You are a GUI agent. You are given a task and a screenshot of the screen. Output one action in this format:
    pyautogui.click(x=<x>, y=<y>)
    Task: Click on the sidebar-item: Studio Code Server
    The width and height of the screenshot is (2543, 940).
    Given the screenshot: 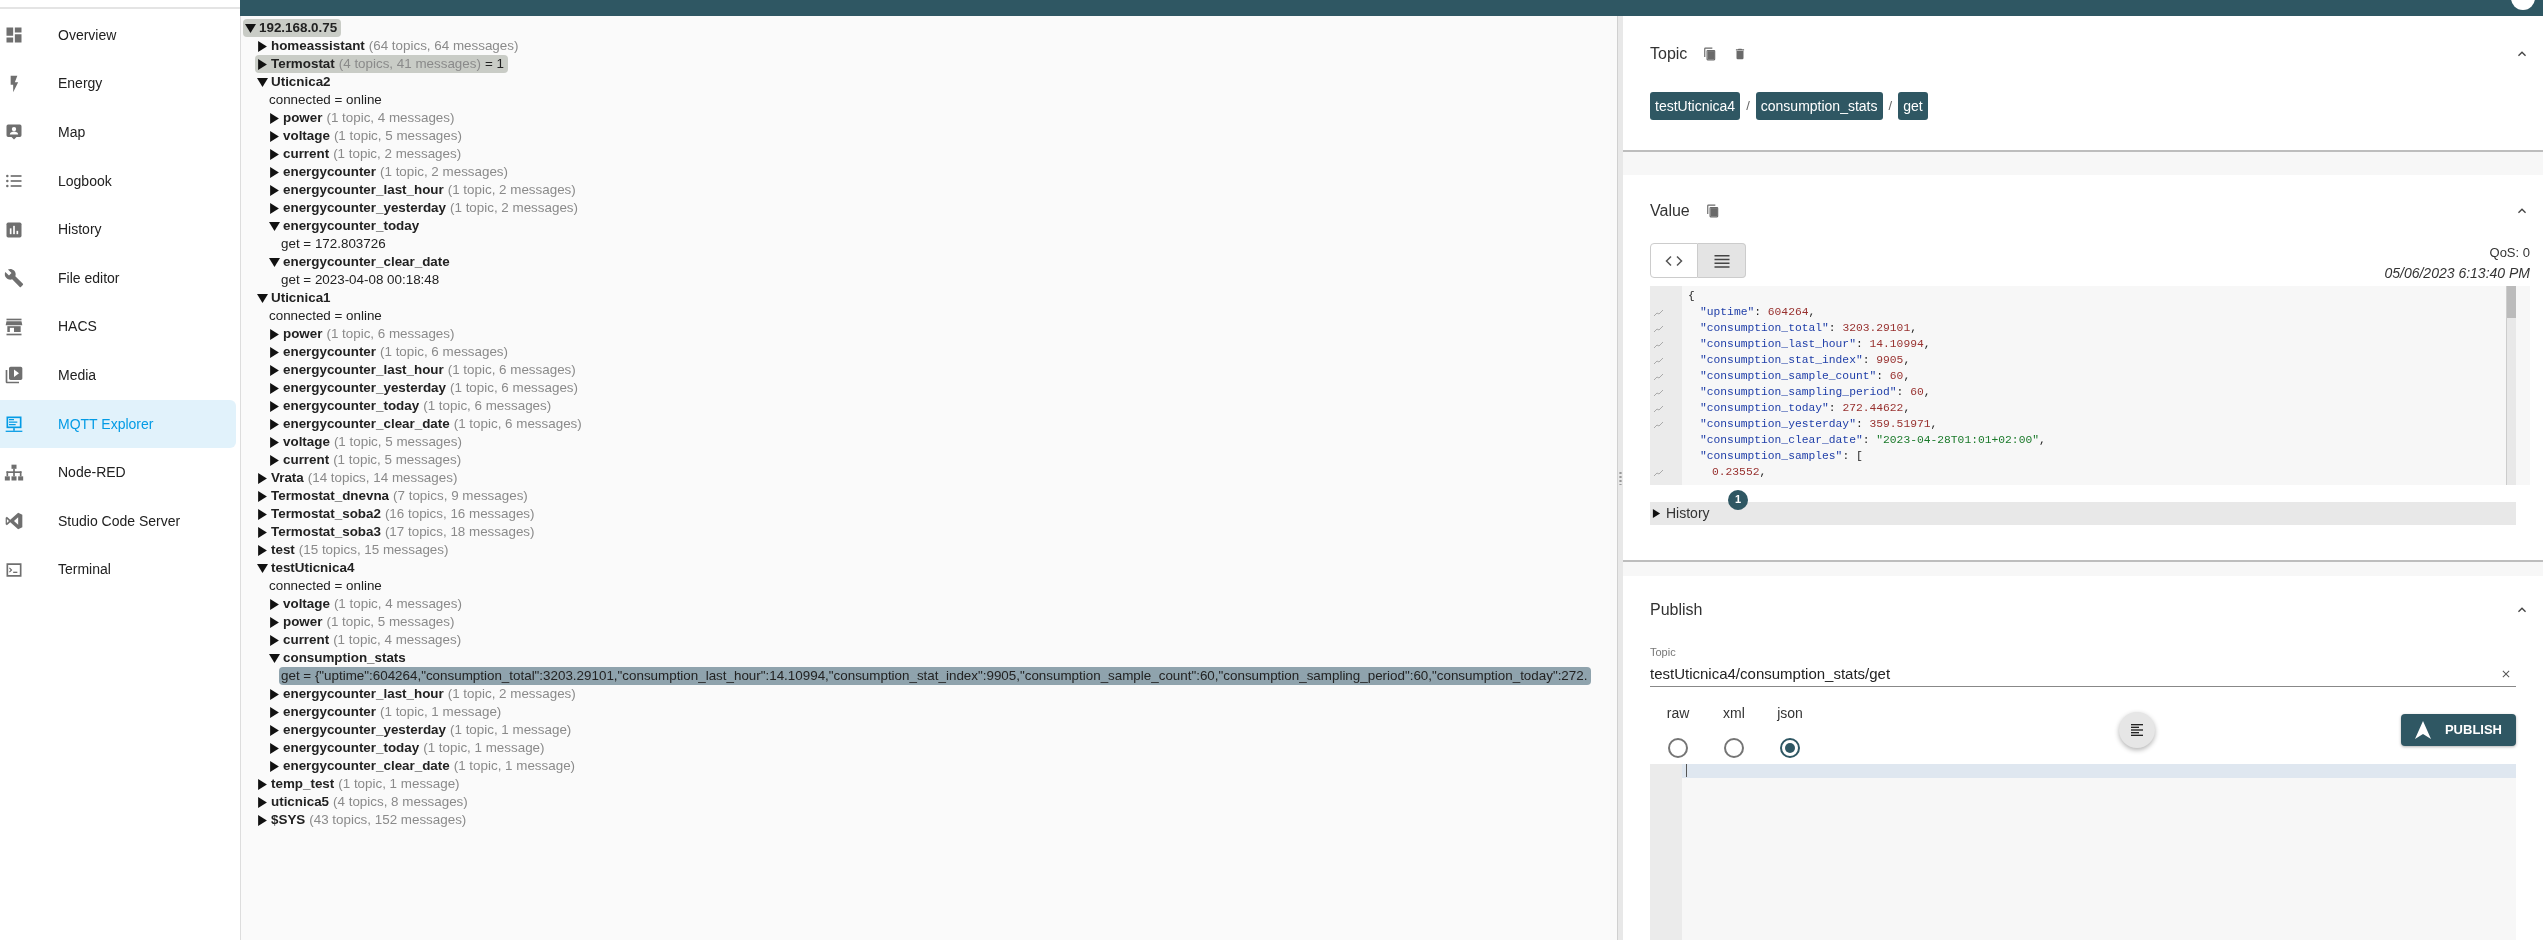 What is the action you would take?
    pyautogui.click(x=118, y=521)
    